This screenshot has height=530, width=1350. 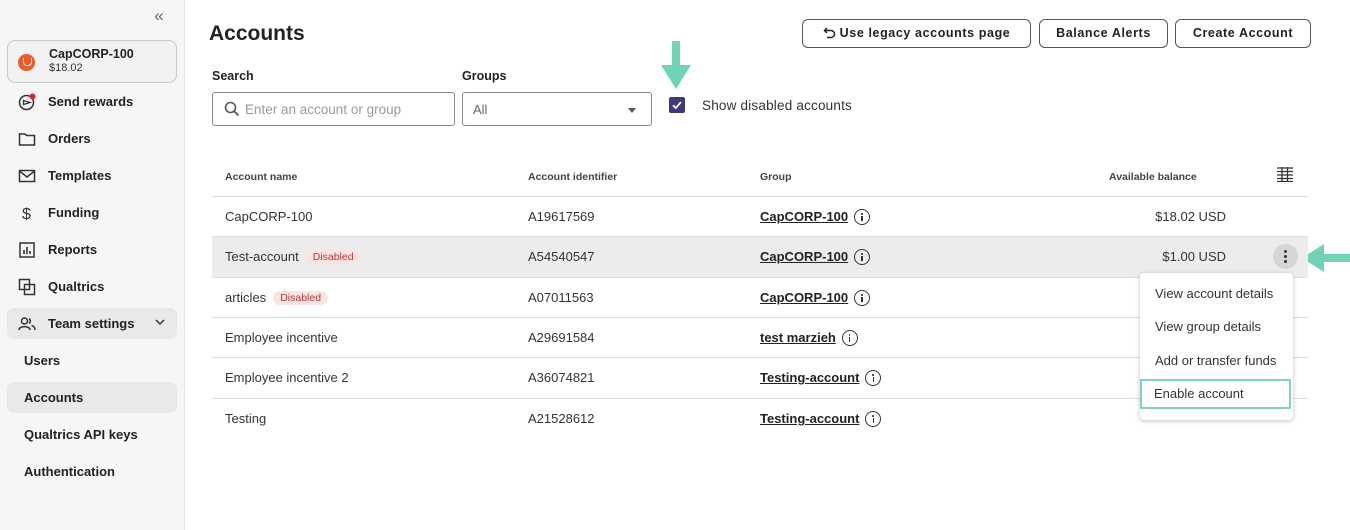 I want to click on row-actions-button, so click(x=1285, y=256).